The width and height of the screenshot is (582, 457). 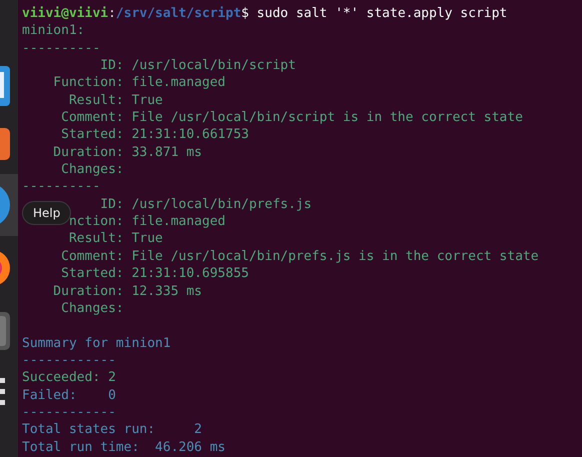 I want to click on command-text: $ sudo salt '*' state.apply script, so click(x=374, y=13).